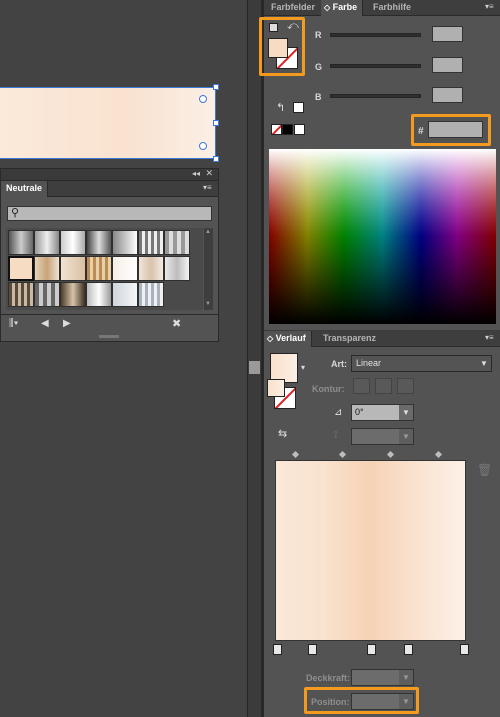 The height and width of the screenshot is (717, 500). What do you see at coordinates (109, 213) in the screenshot?
I see `search-field: ⚲` at bounding box center [109, 213].